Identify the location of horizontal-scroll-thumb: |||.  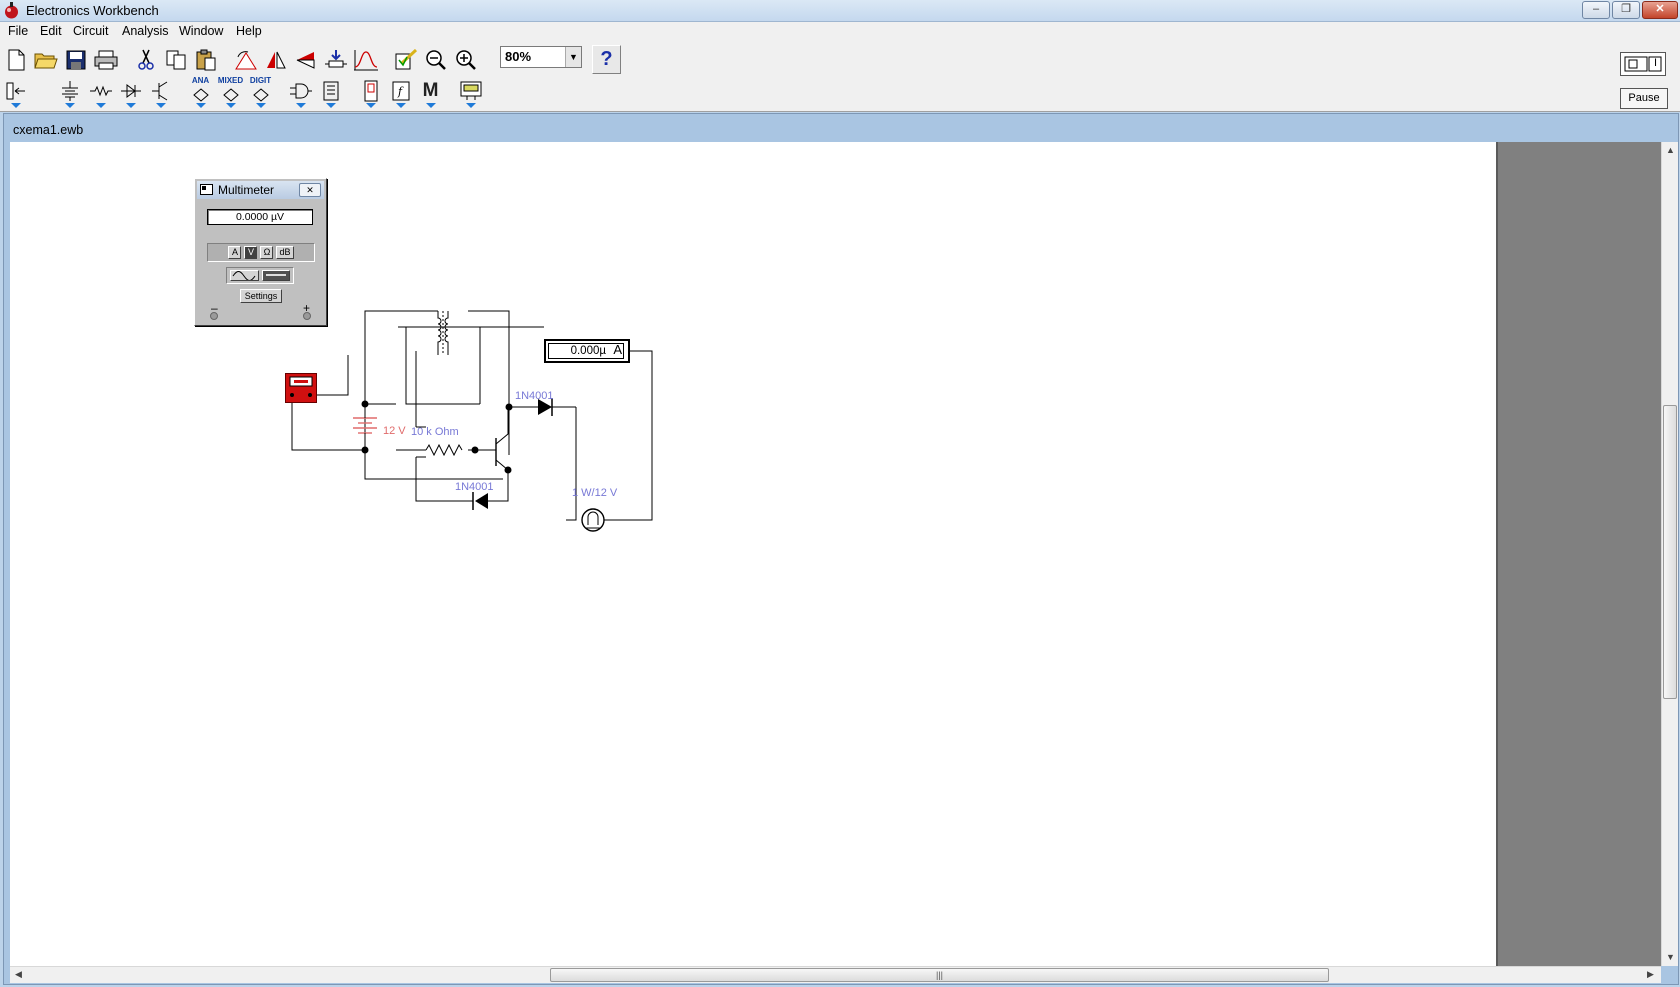
(939, 975).